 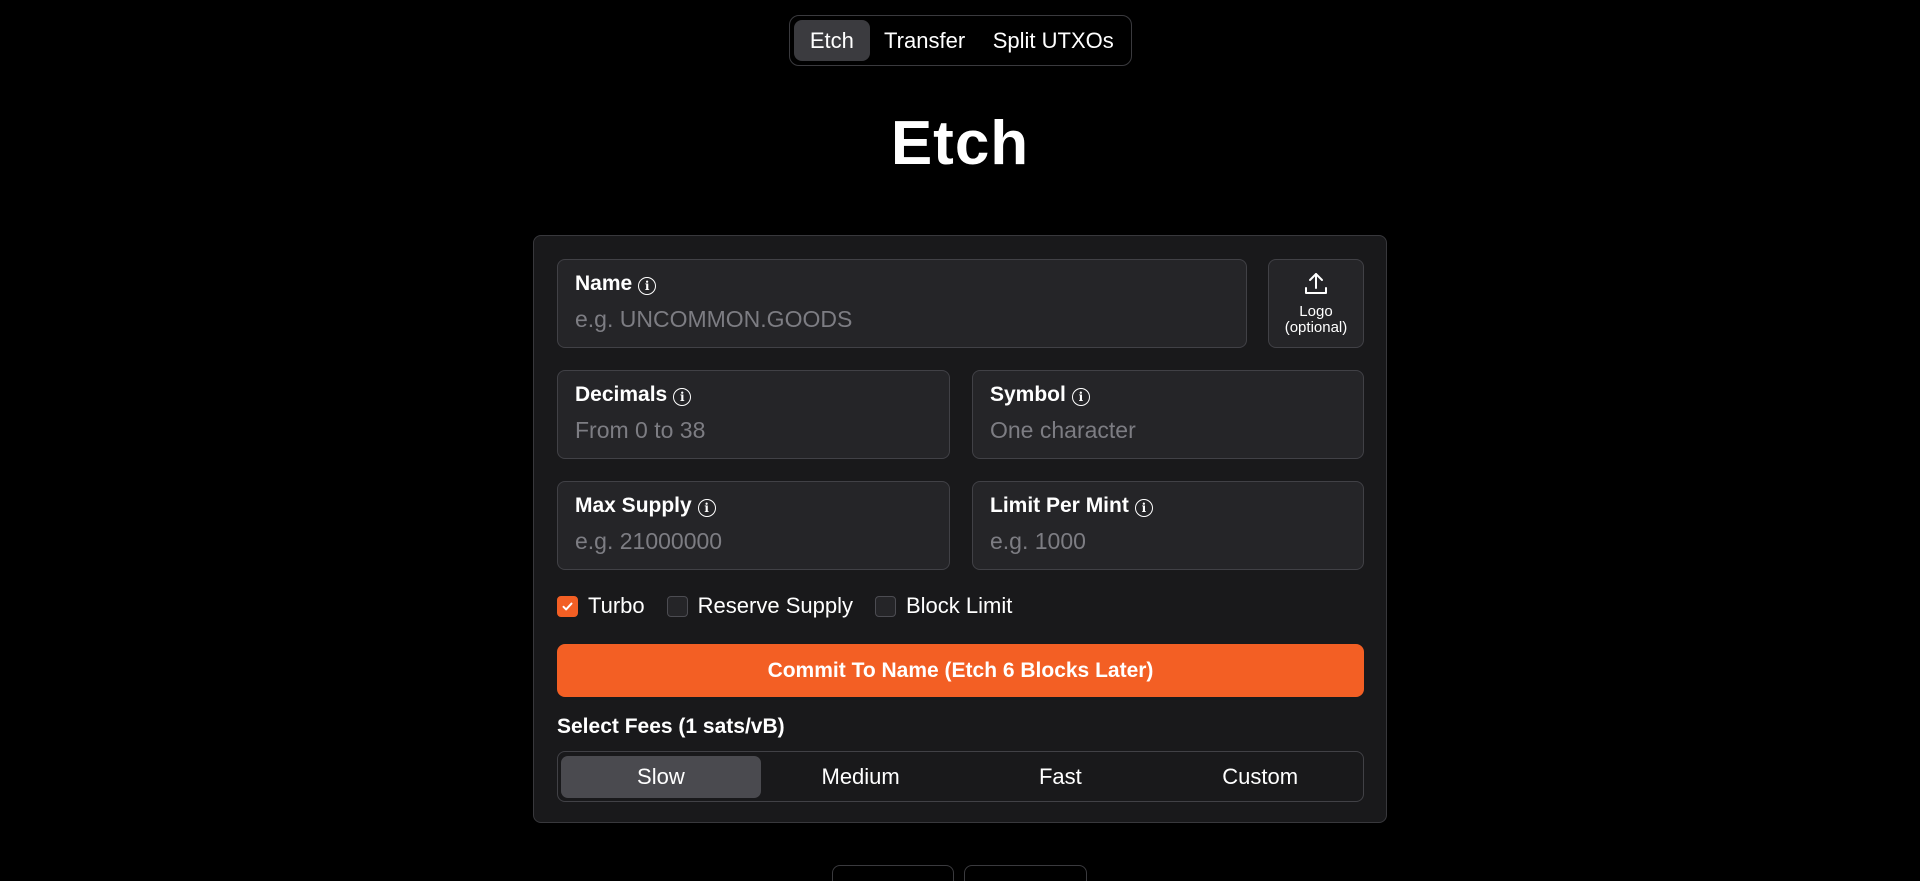 I want to click on max-supply-field: Max Supply i, so click(x=753, y=525).